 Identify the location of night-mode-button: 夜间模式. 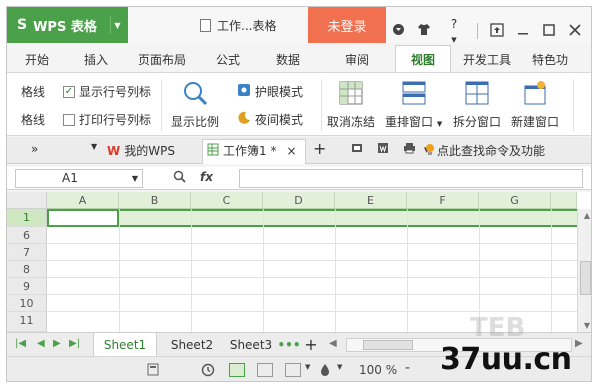
(270, 119).